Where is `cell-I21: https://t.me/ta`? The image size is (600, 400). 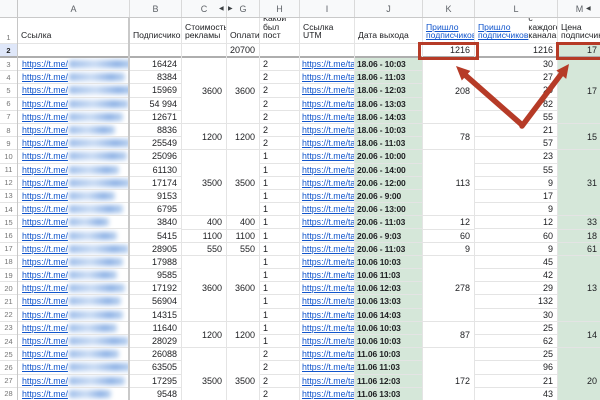
cell-I21: https://t.me/ta is located at coordinates (327, 302).